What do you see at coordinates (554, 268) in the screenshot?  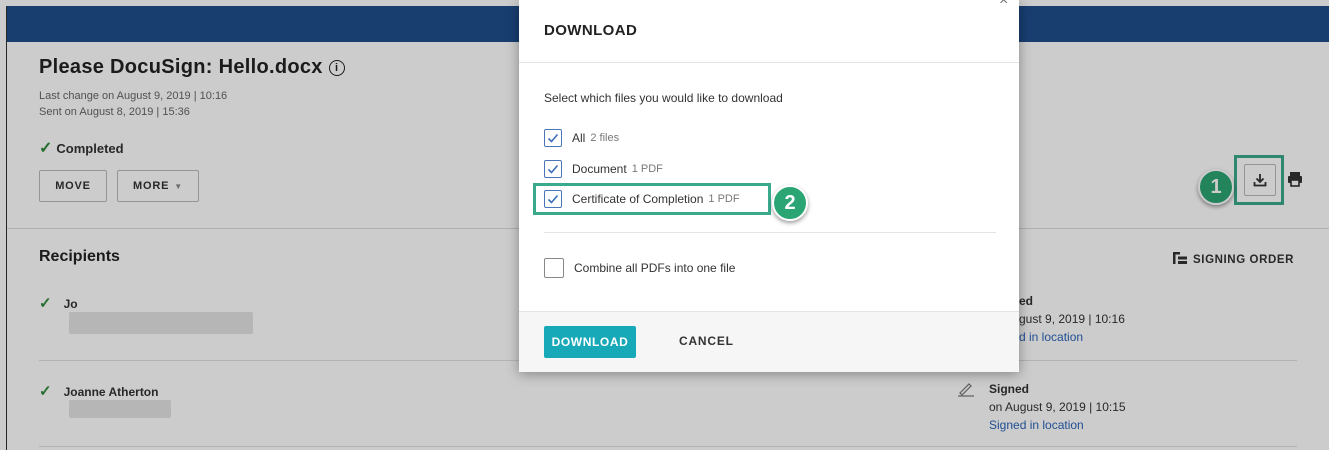 I see `checkbox-combine` at bounding box center [554, 268].